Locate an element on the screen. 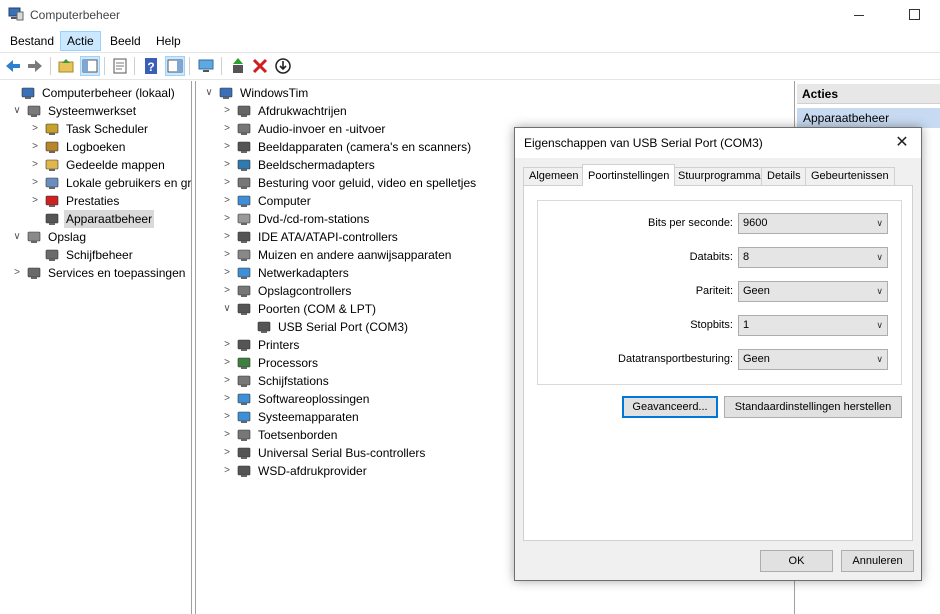 This screenshot has height=614, width=940. back-icon is located at coordinates (13, 66).